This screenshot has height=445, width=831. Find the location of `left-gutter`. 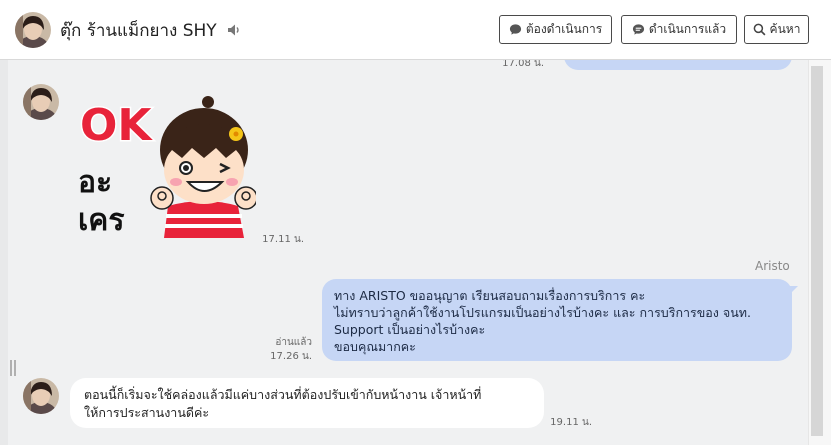

left-gutter is located at coordinates (4, 252).